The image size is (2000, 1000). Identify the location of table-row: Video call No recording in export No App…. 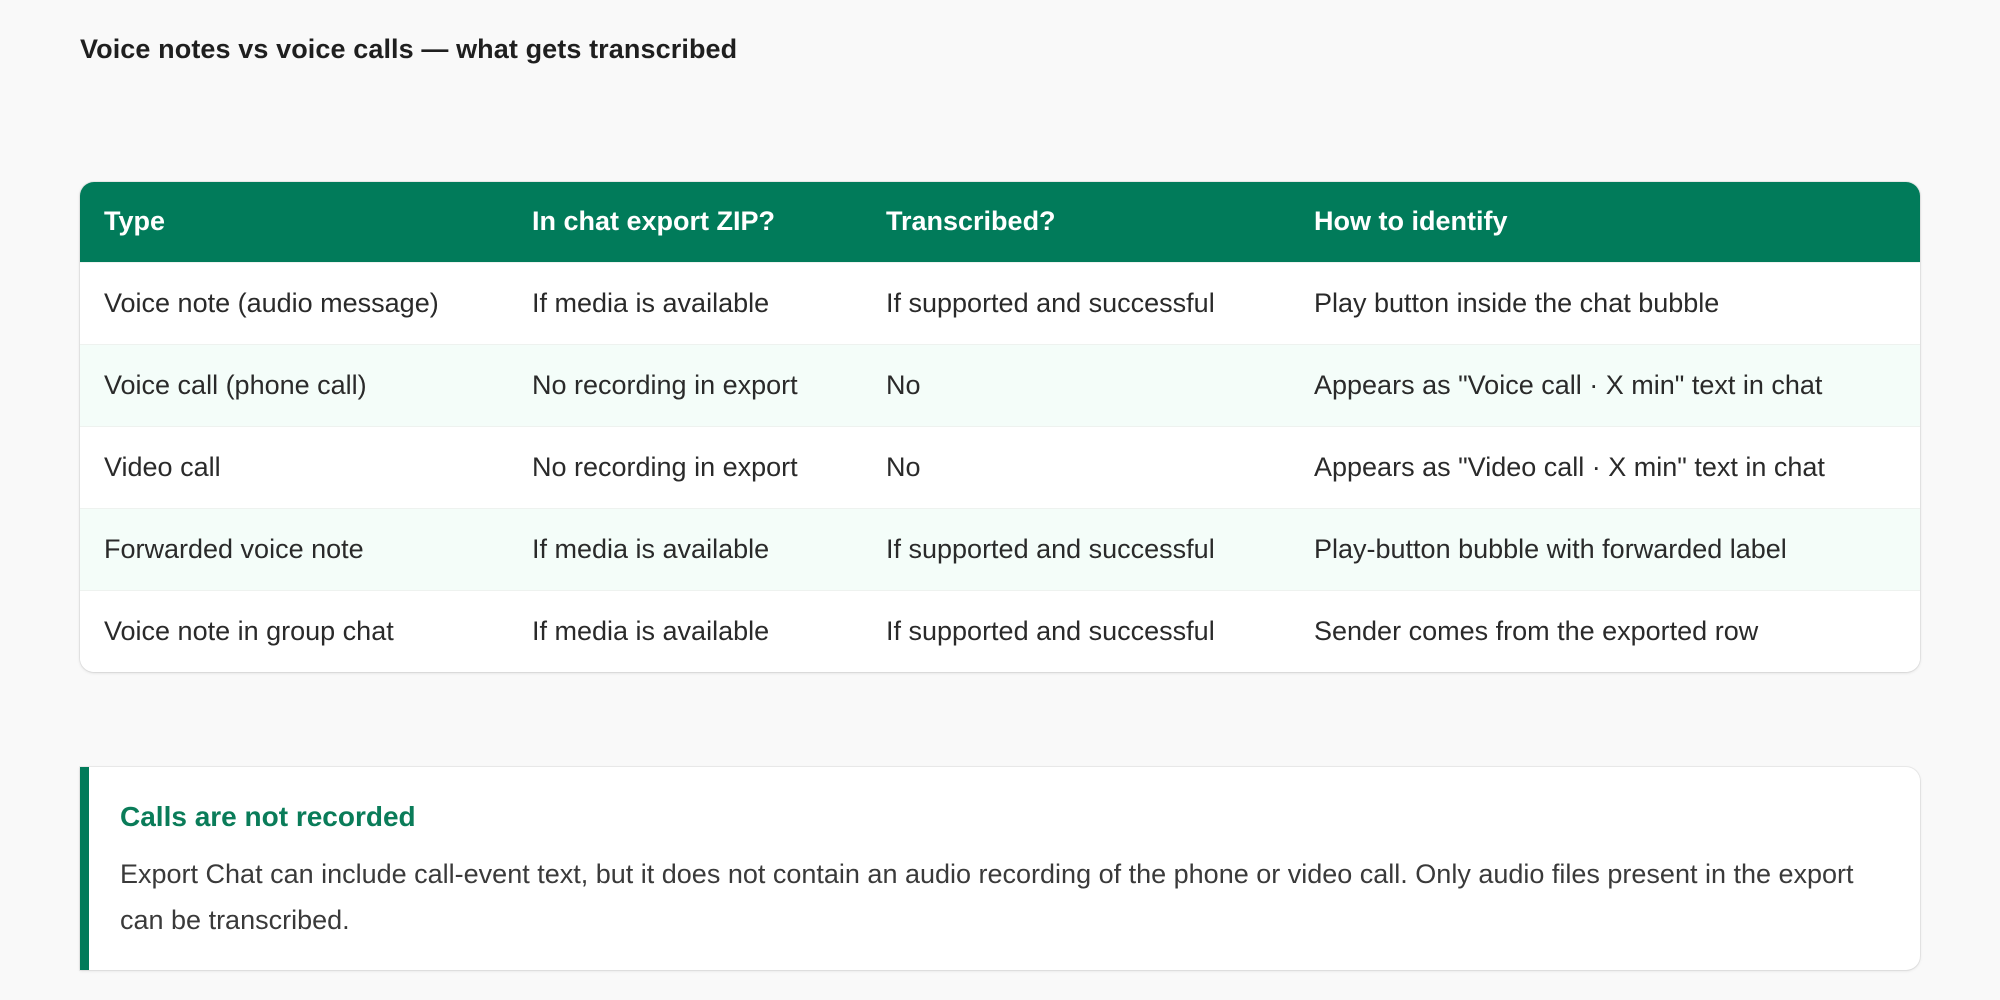
(1000, 467).